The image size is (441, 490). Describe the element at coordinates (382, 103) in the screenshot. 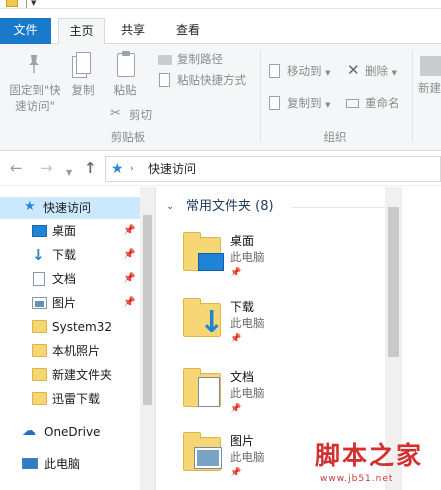

I see `rename-label: 重命名` at that location.